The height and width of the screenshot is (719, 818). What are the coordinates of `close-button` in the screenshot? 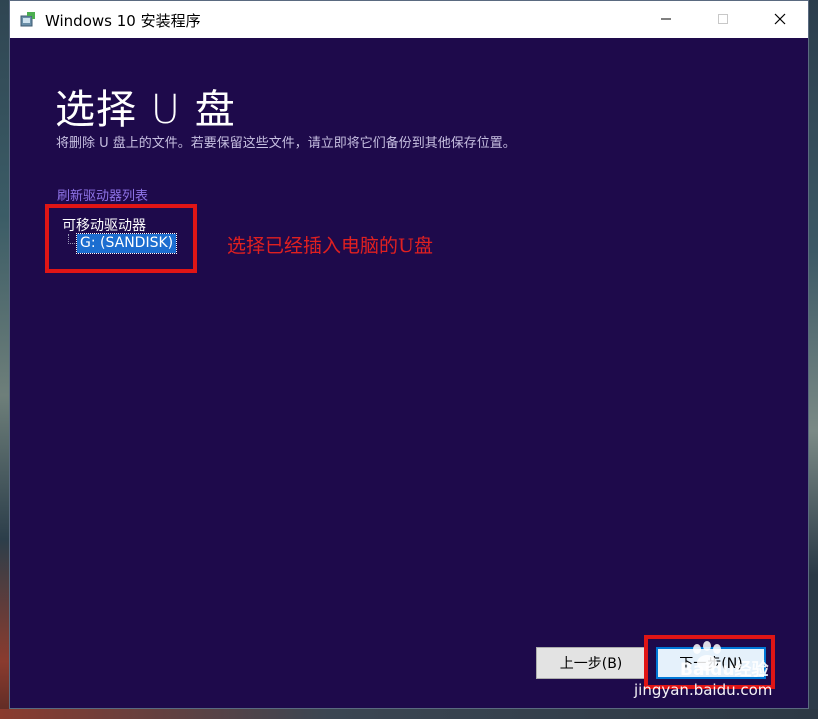 It's located at (780, 19).